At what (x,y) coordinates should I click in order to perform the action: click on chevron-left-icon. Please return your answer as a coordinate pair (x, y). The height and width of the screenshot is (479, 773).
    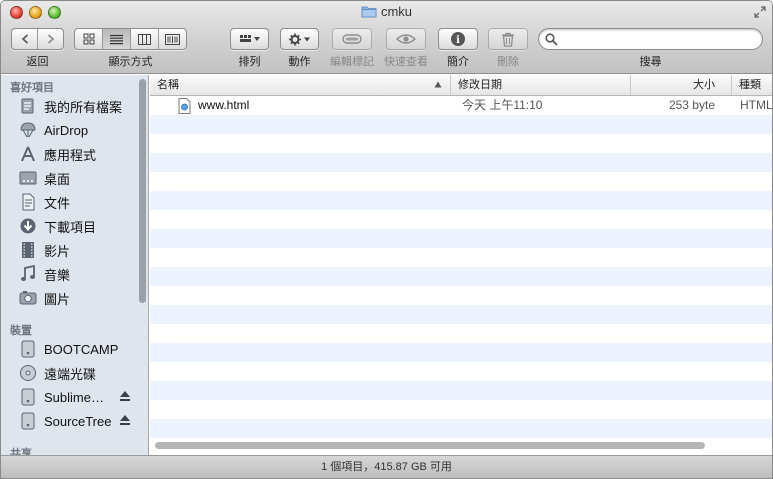
    Looking at the image, I should click on (24, 39).